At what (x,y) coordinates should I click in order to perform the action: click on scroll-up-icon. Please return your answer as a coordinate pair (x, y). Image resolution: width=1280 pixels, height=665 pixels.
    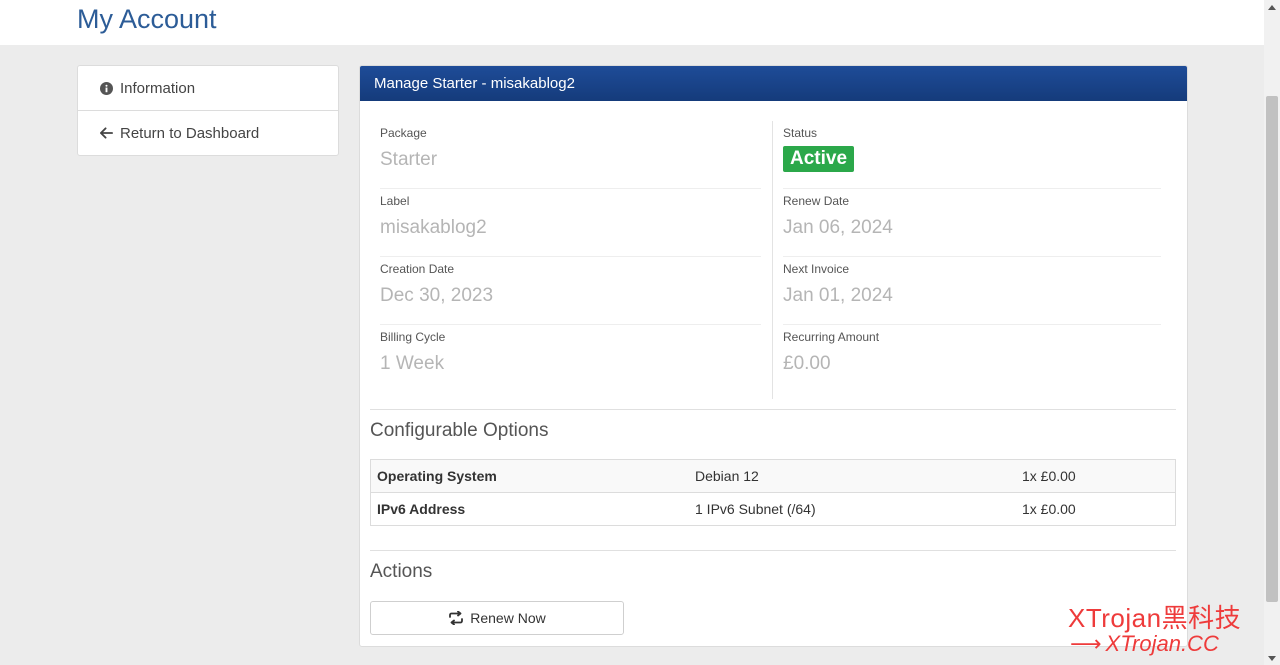
    Looking at the image, I should click on (1272, 7).